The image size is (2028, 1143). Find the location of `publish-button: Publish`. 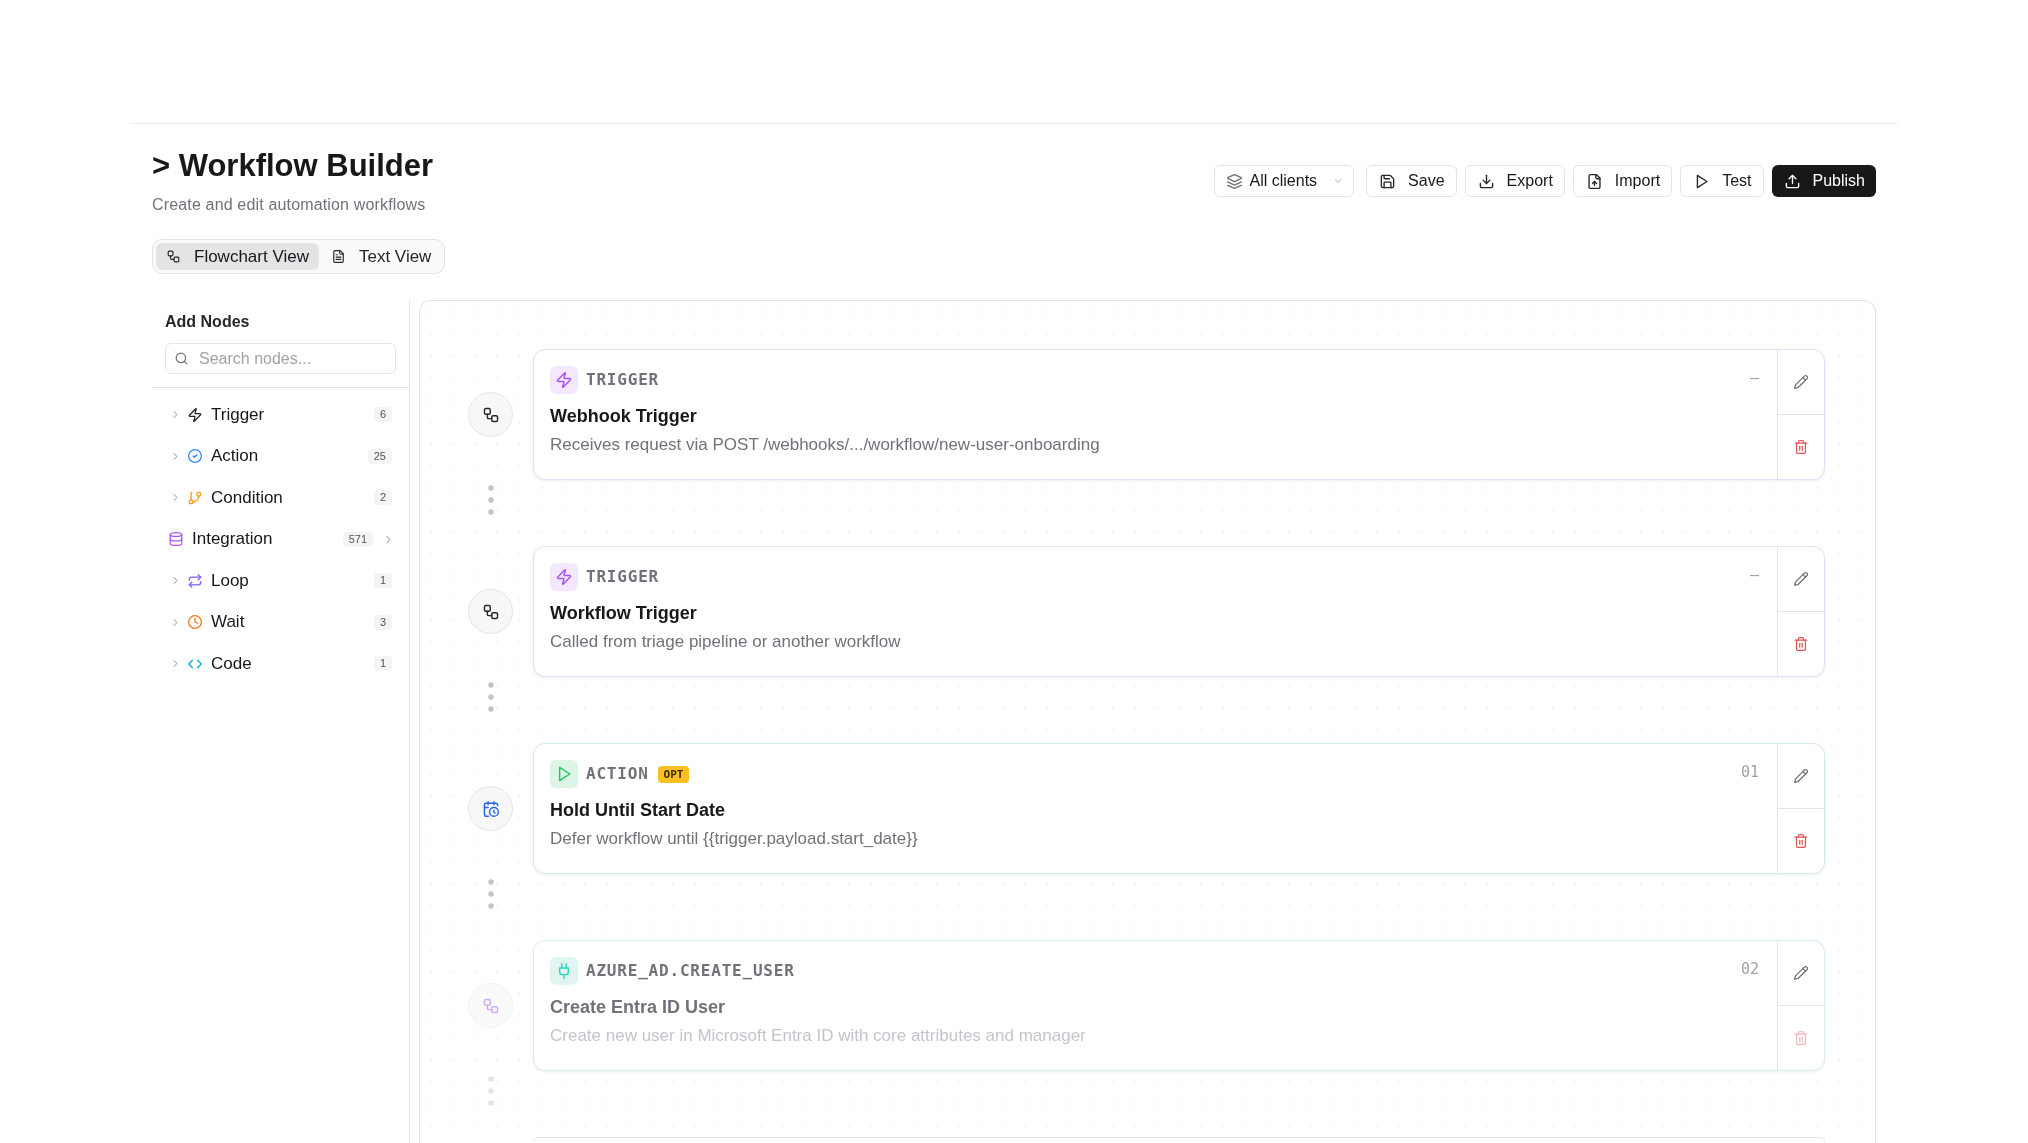

publish-button: Publish is located at coordinates (1823, 181).